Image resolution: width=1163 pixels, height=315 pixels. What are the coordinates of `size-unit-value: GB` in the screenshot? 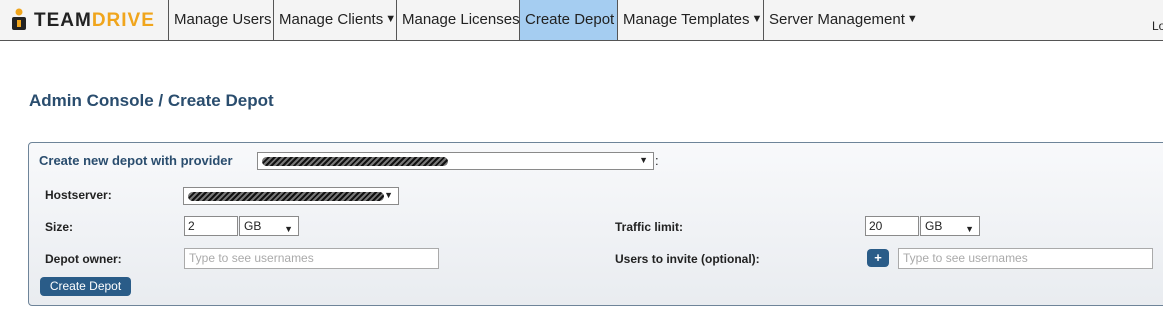 It's located at (253, 226).